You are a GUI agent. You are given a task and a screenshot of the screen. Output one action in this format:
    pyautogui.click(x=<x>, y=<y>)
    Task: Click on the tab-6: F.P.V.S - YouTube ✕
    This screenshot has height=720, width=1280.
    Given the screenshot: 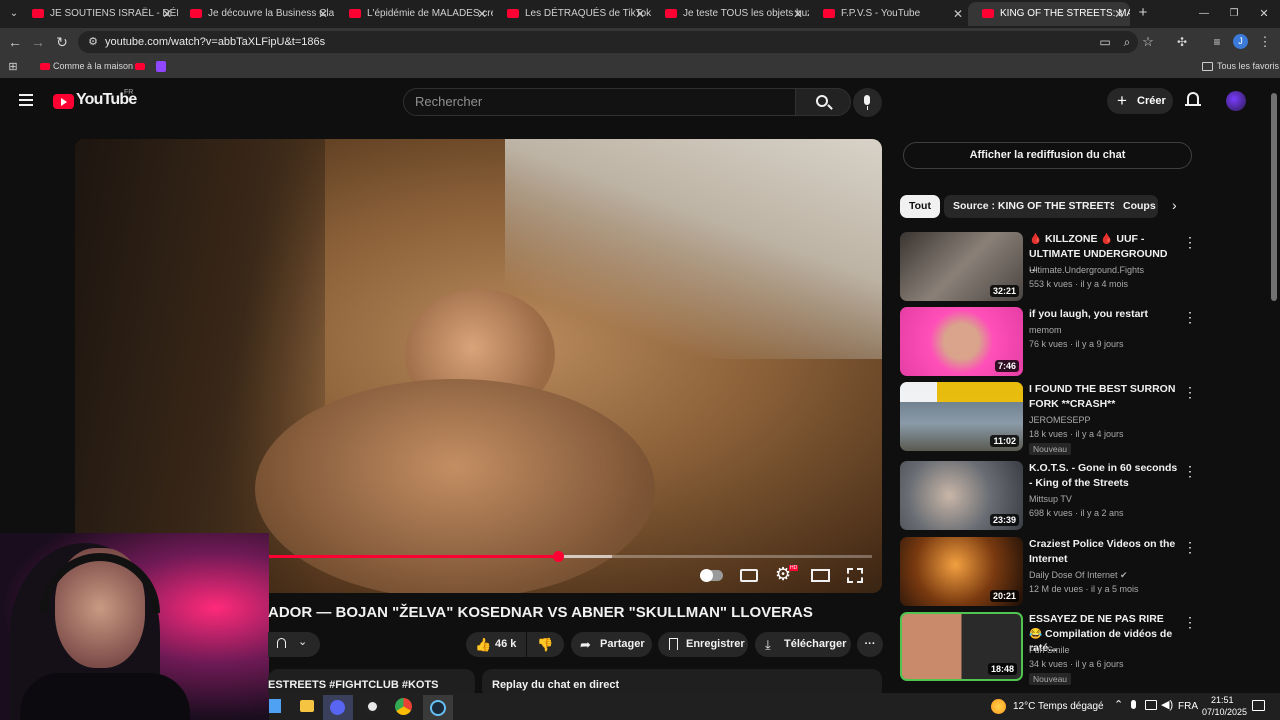 What is the action you would take?
    pyautogui.click(x=889, y=14)
    